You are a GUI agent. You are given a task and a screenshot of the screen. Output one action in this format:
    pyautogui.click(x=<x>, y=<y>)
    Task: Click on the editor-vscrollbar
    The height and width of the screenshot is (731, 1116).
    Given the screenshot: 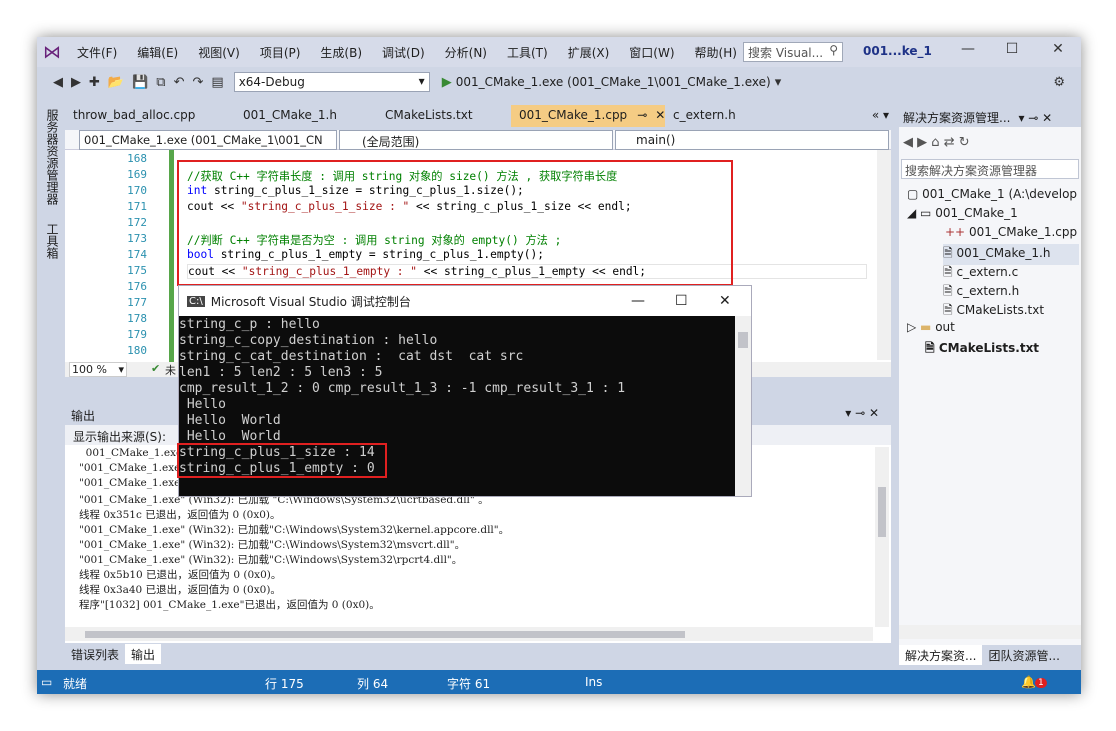 What is the action you would take?
    pyautogui.click(x=884, y=255)
    